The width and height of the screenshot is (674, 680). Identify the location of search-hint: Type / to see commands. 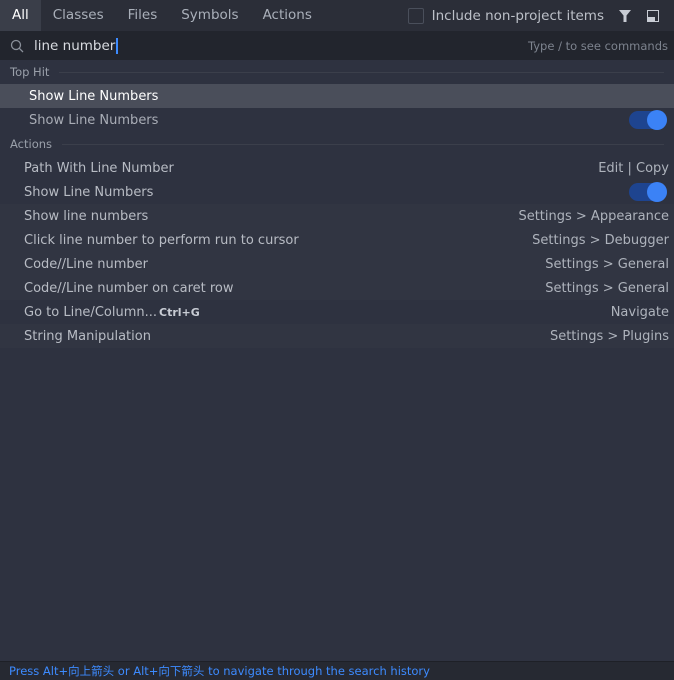
(598, 45).